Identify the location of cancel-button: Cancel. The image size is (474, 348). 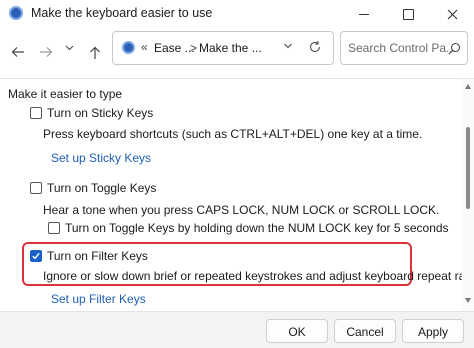
(365, 331).